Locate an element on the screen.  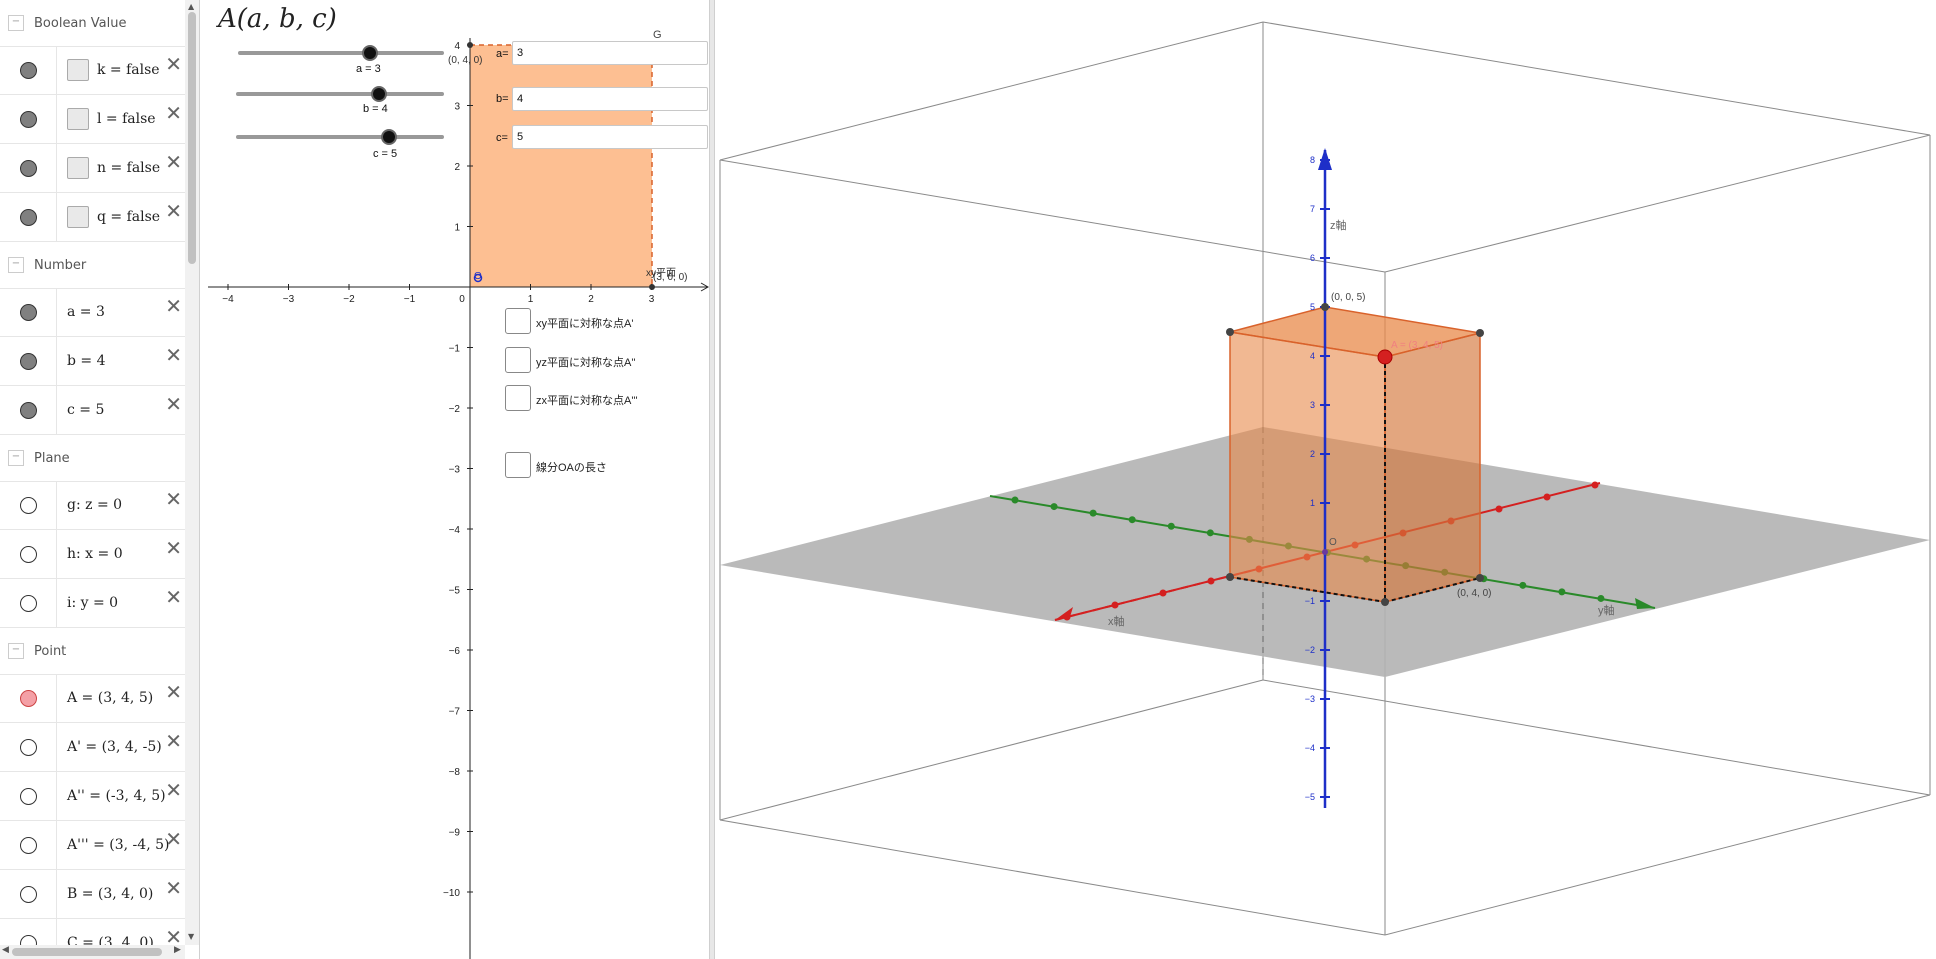
algebra-item-i: i: y = 0 ✕ is located at coordinates (92, 603).